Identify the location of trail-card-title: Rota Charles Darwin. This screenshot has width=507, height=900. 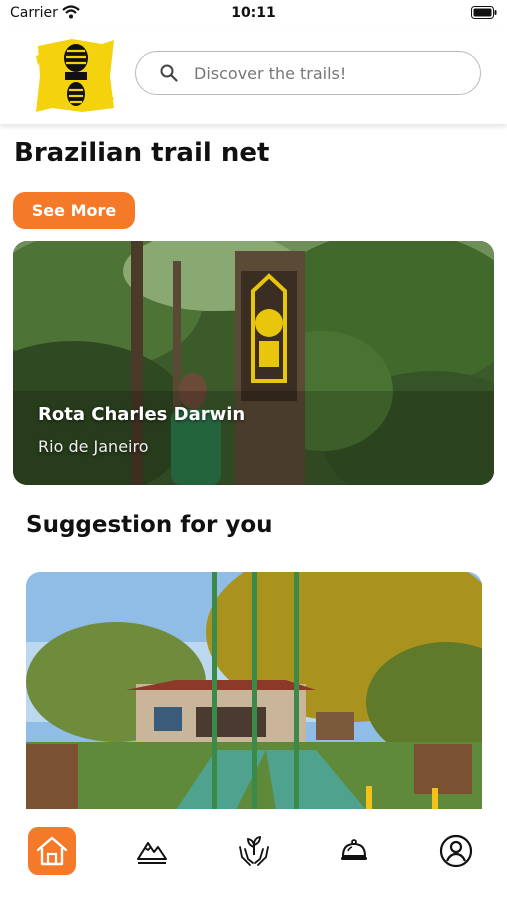
(142, 414).